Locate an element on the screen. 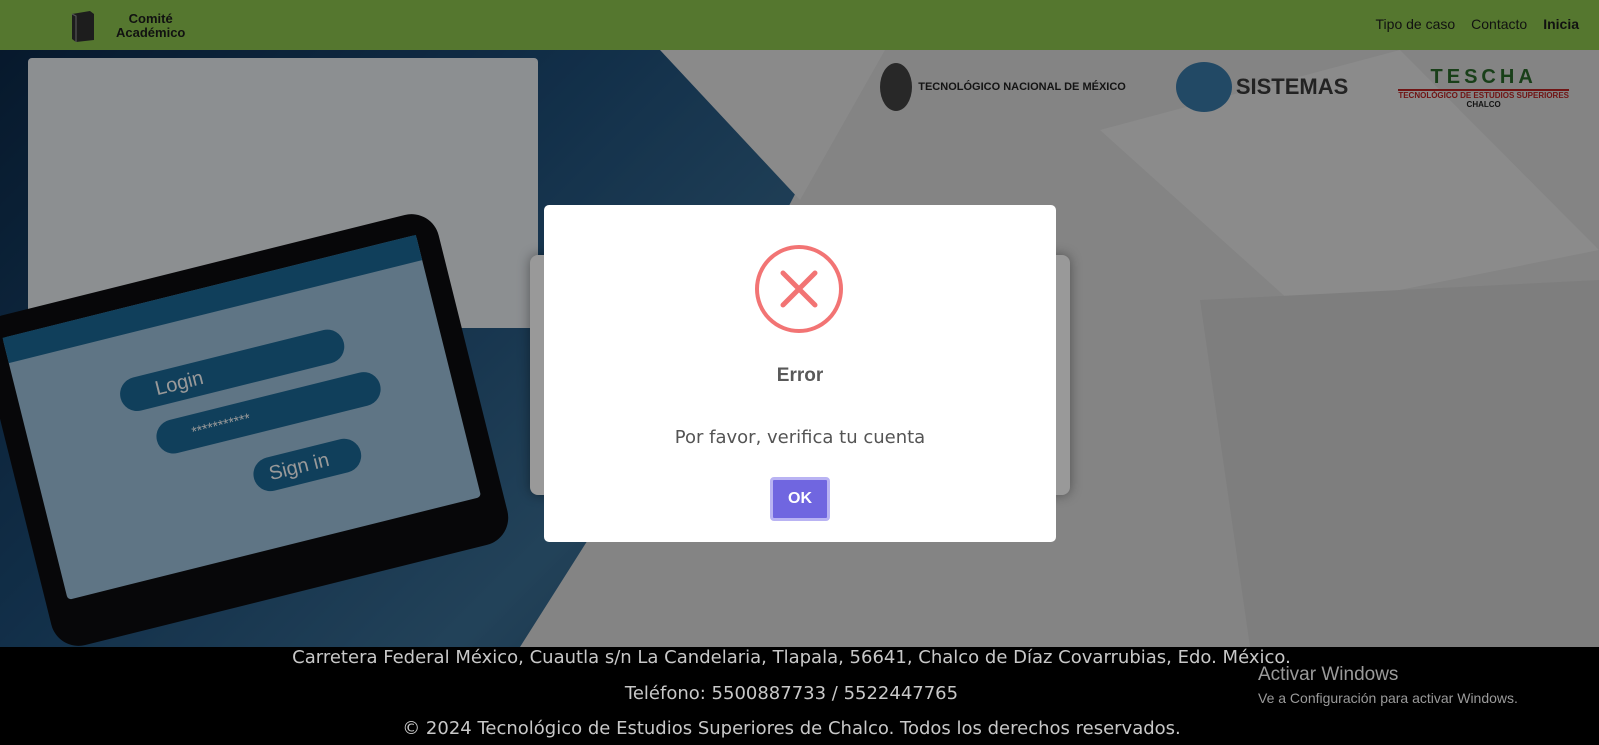  nav-inicia: Inicia is located at coordinates (1561, 24).